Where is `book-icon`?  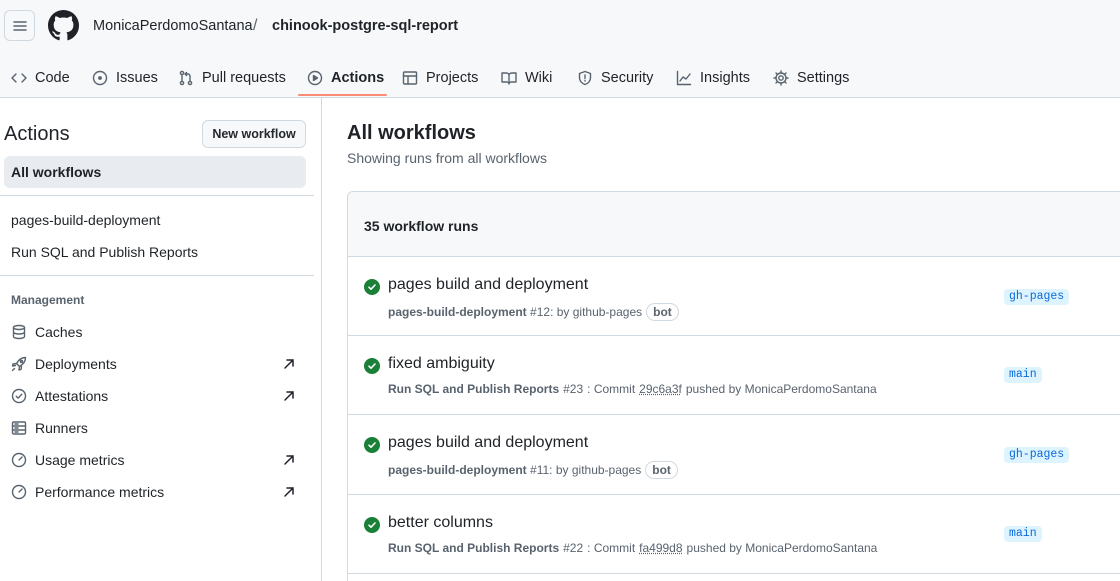 book-icon is located at coordinates (509, 78).